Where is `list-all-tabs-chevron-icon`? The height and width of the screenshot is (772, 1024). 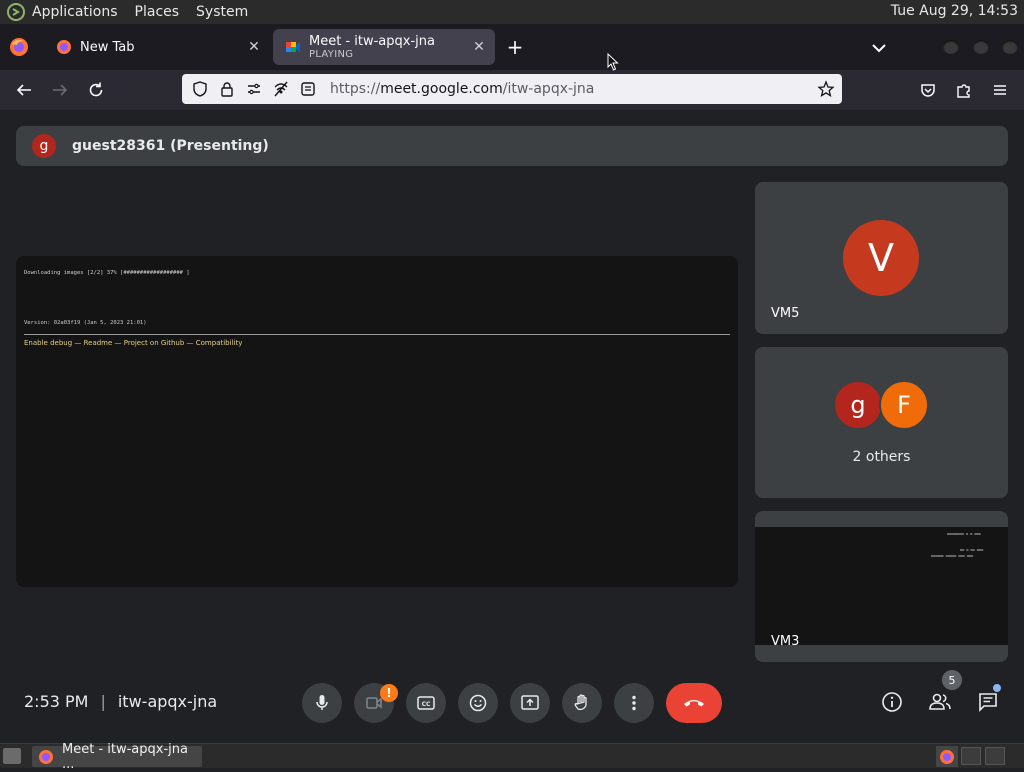
list-all-tabs-chevron-icon is located at coordinates (879, 48).